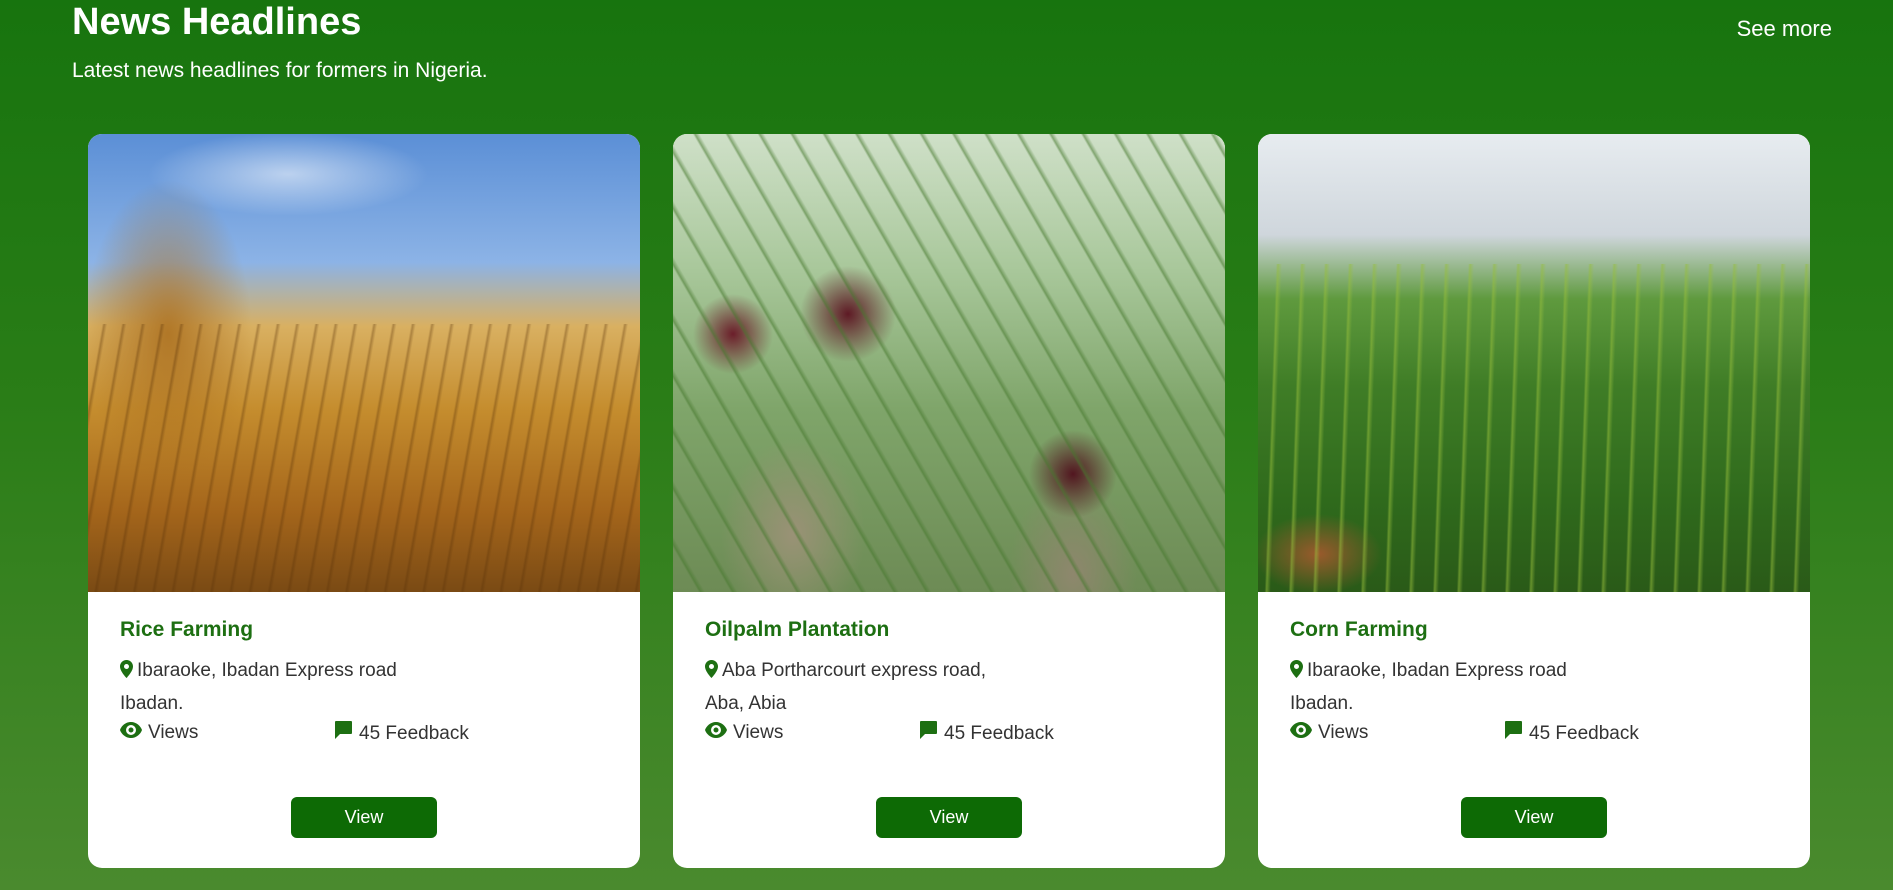 The image size is (1893, 890). What do you see at coordinates (187, 629) in the screenshot?
I see `card-title: Rice Farming` at bounding box center [187, 629].